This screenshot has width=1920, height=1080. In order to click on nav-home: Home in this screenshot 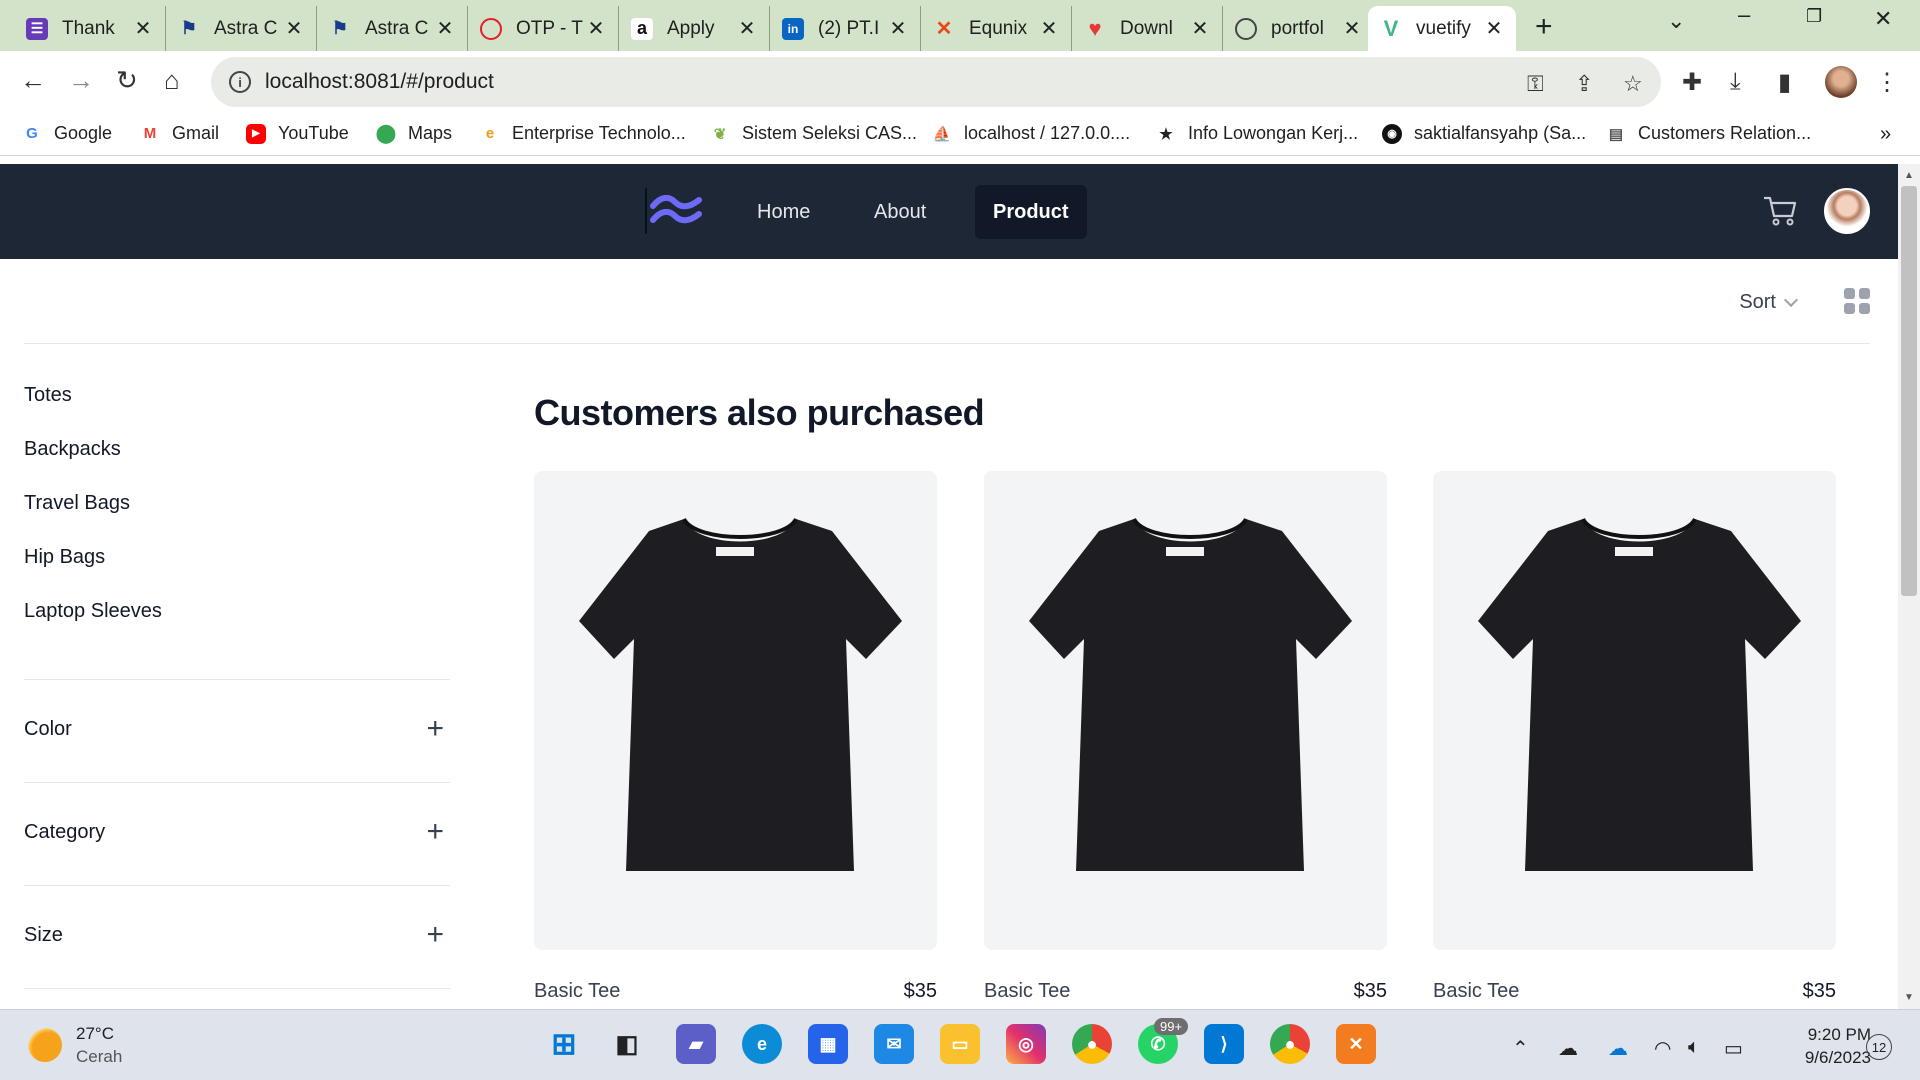, I will do `click(783, 212)`.